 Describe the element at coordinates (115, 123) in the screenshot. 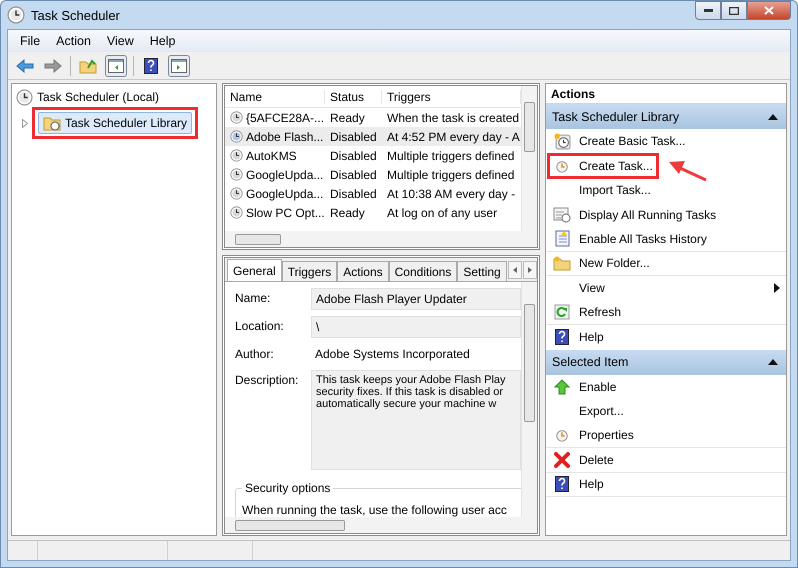

I see `tree-item: Task Scheduler Library` at that location.